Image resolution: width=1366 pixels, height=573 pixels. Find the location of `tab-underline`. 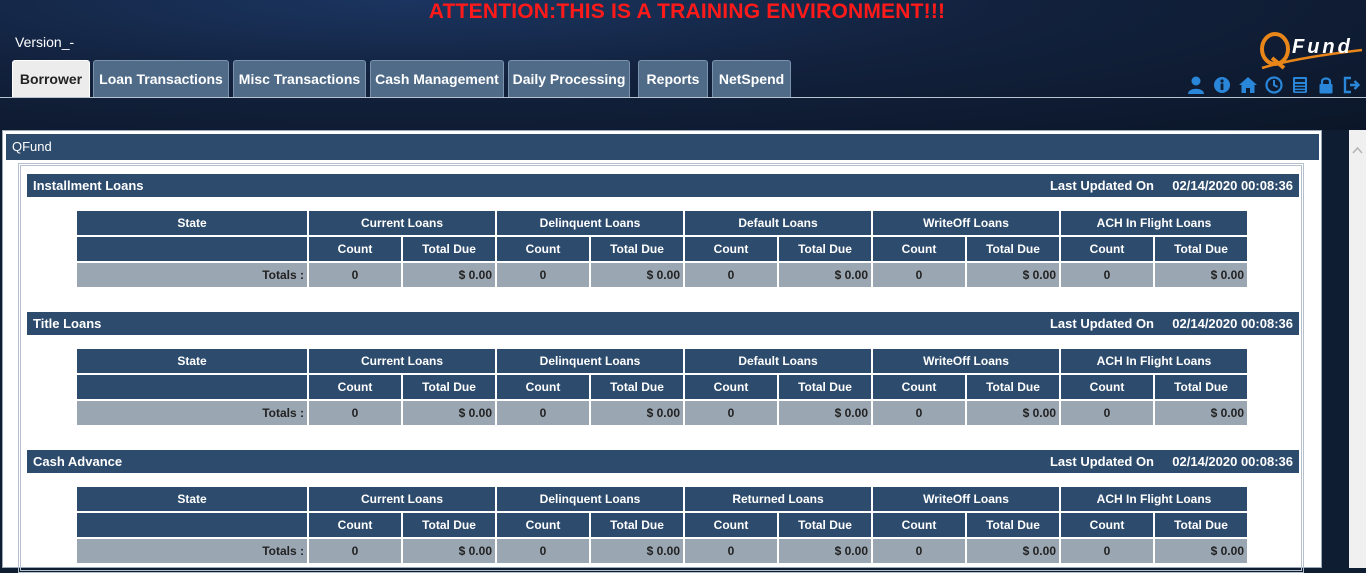

tab-underline is located at coordinates (683, 97).